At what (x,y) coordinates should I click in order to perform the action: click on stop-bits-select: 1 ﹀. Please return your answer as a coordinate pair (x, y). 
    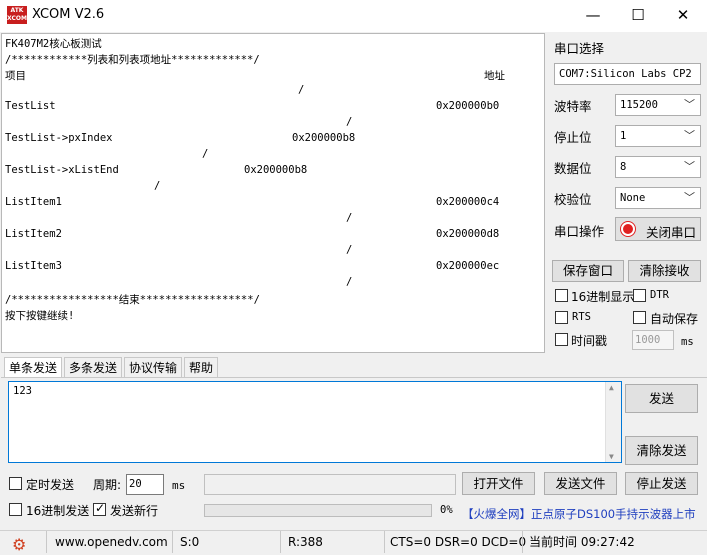
    Looking at the image, I should click on (658, 136).